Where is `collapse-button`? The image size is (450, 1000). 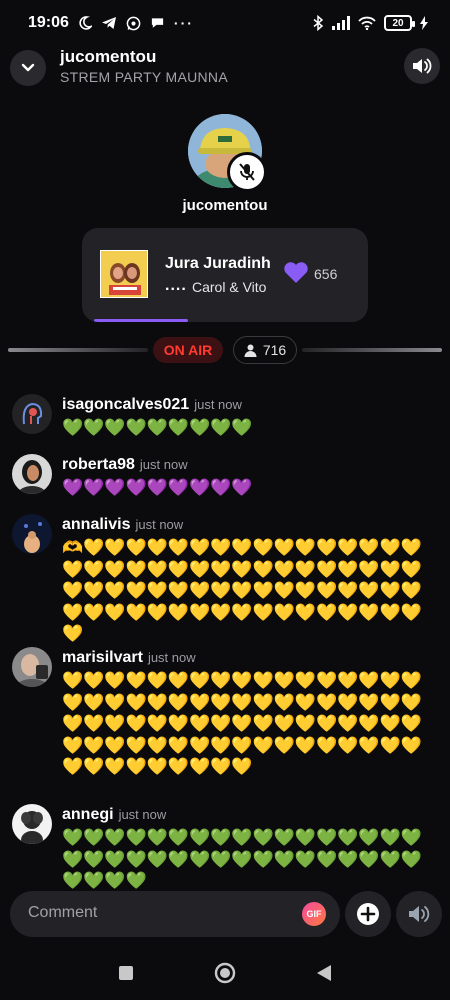 collapse-button is located at coordinates (28, 68).